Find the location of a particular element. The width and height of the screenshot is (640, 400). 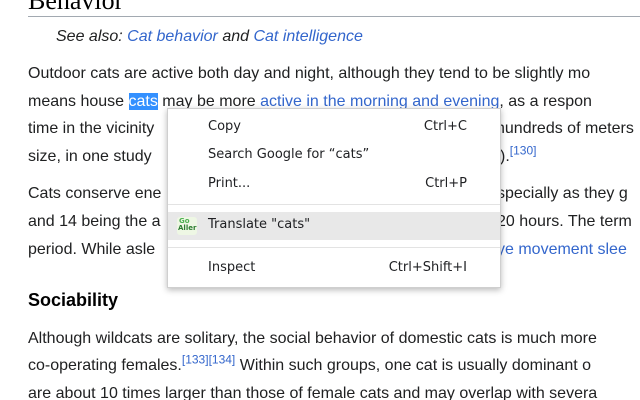

text-span: , as a respon is located at coordinates (545, 101).